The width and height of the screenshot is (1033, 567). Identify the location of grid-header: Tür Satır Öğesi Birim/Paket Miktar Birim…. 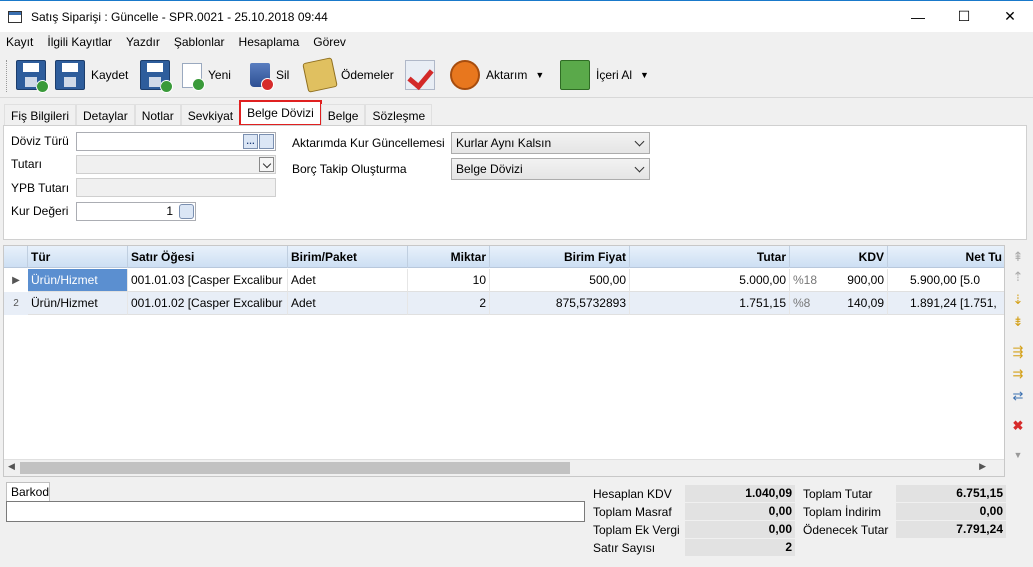
(504, 257).